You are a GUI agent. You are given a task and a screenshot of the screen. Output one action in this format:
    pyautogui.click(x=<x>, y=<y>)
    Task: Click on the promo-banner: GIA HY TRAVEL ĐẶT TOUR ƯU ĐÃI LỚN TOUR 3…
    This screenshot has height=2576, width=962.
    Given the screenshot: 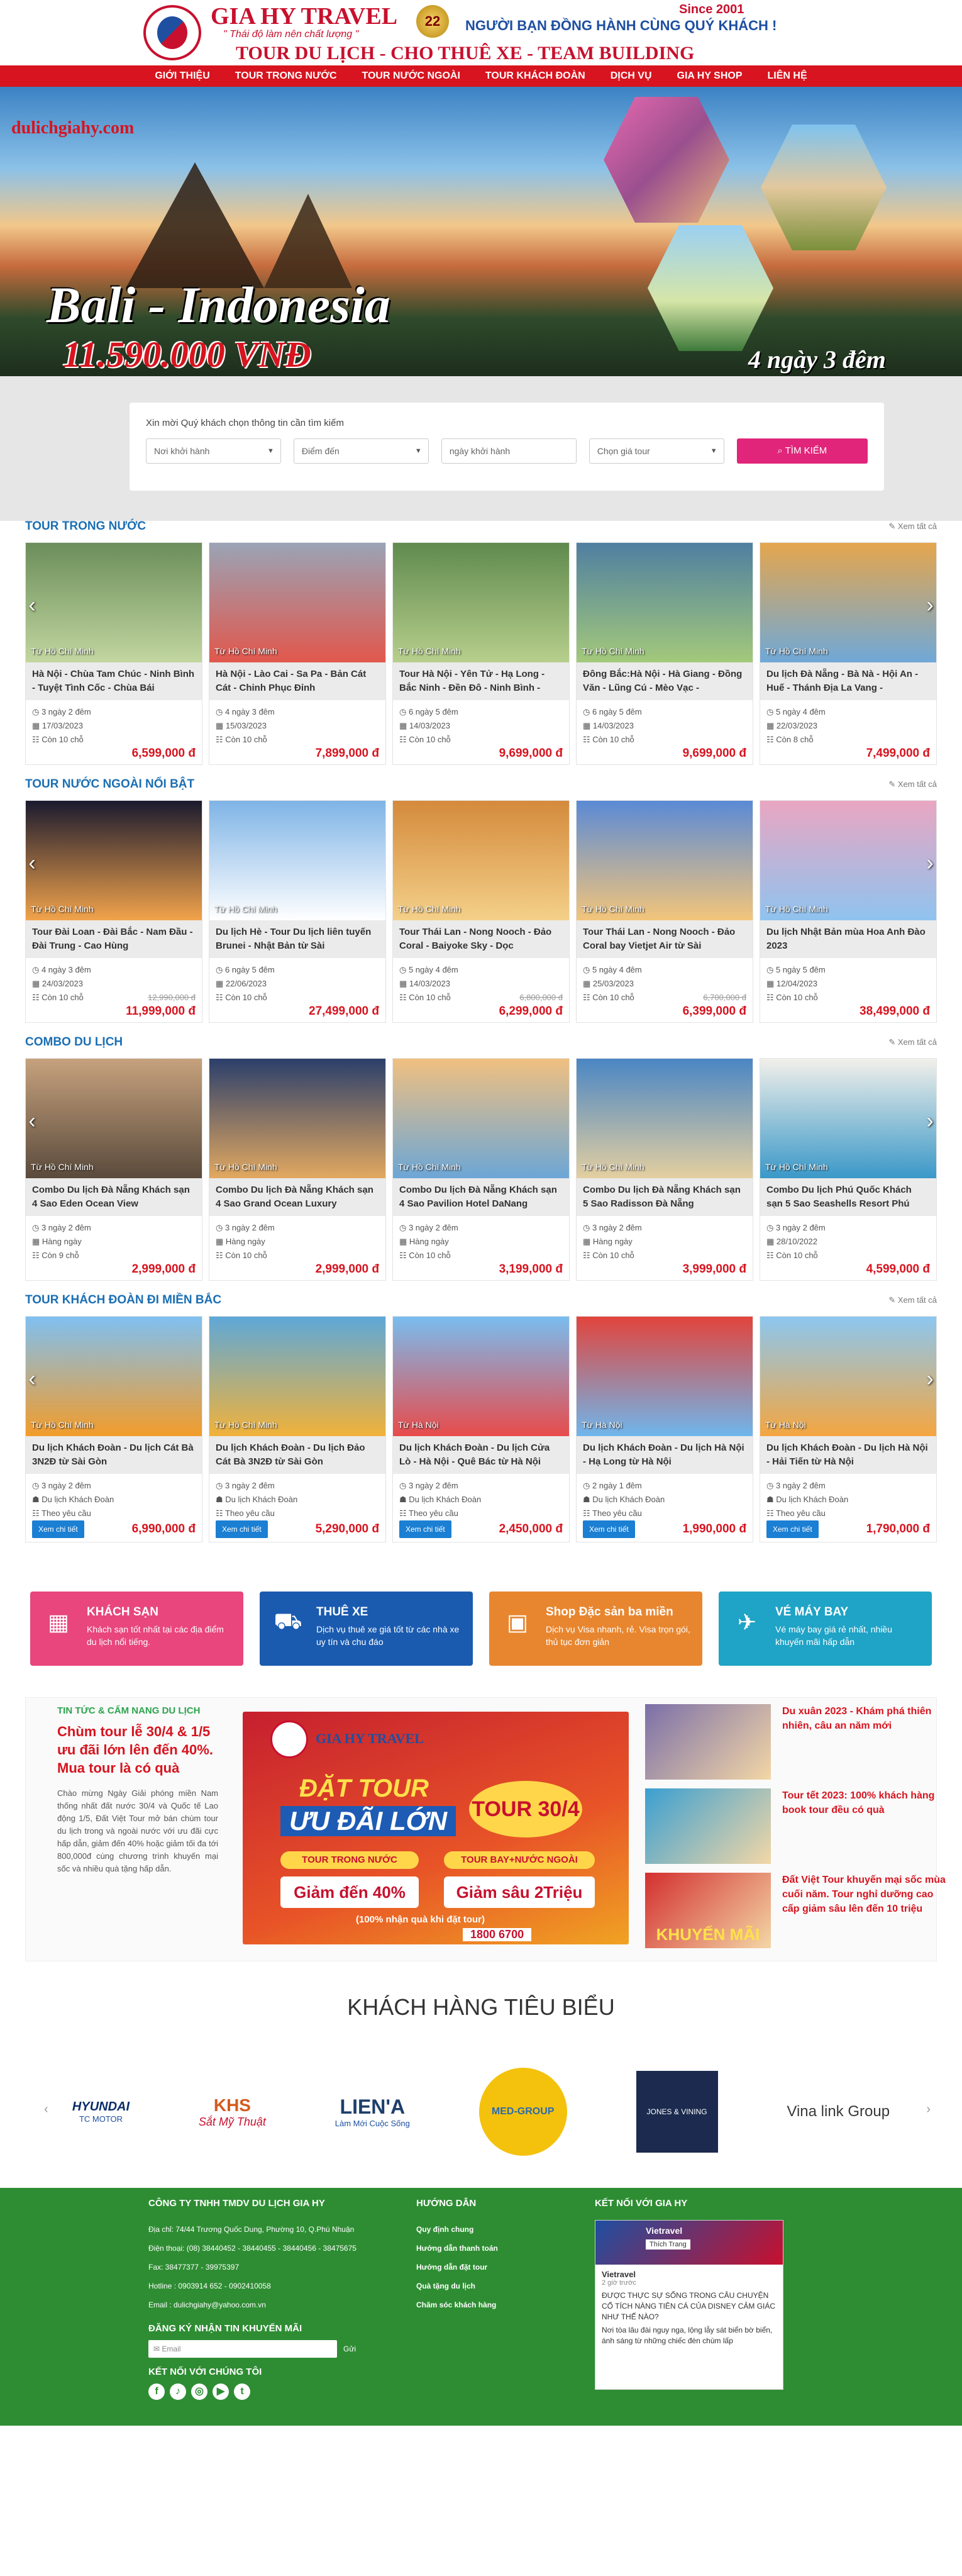 What is the action you would take?
    pyautogui.click(x=436, y=1828)
    